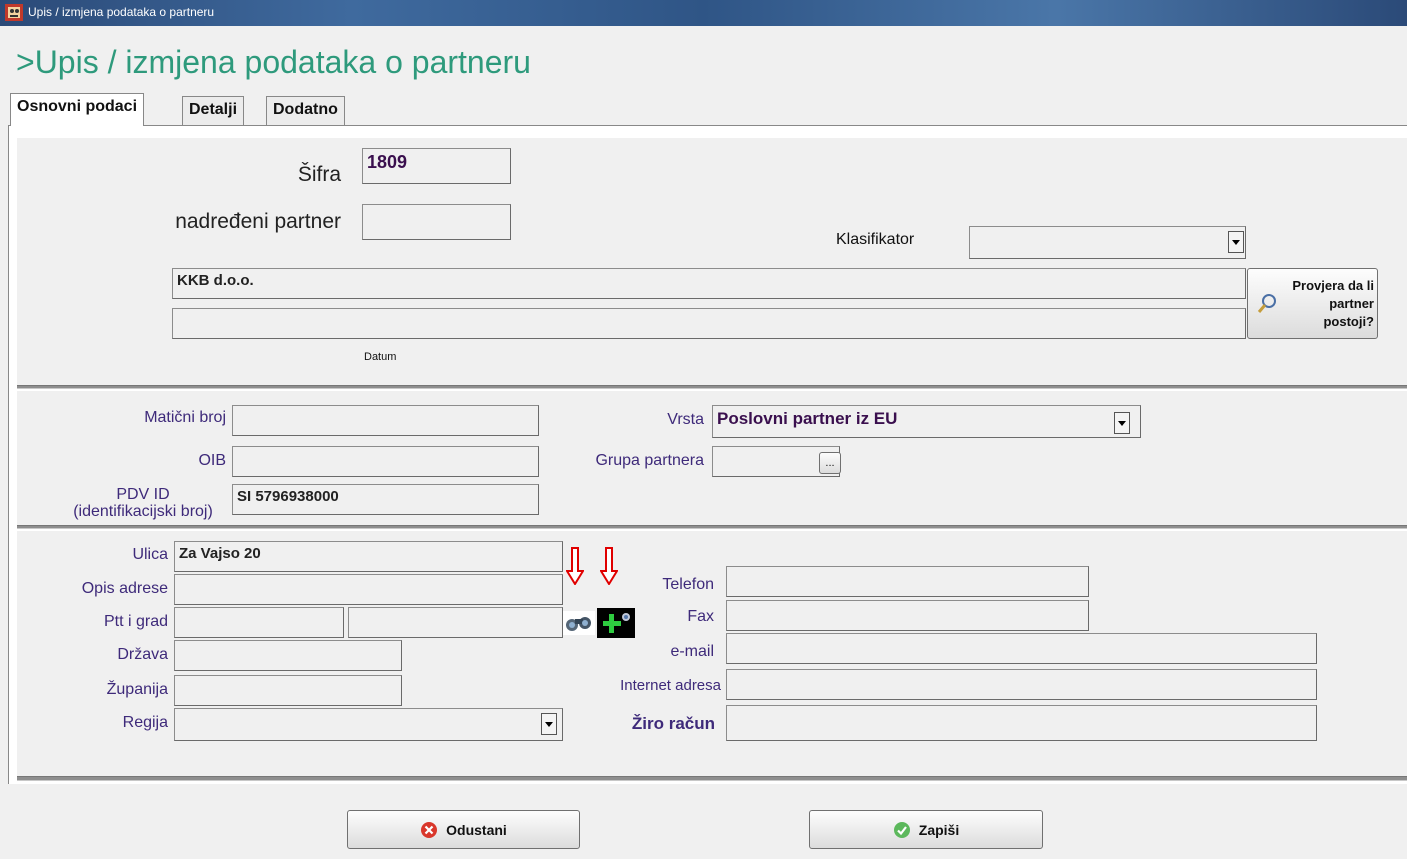 This screenshot has width=1407, height=859. I want to click on save-button: Zapiši, so click(926, 829).